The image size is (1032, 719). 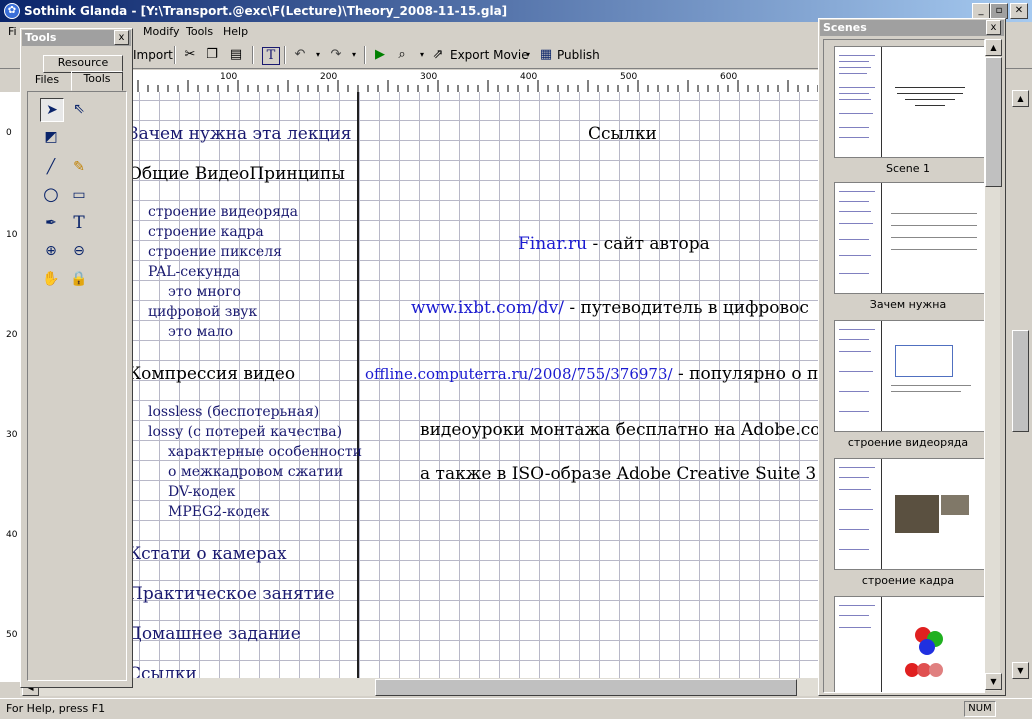 I want to click on restore-button: ▫, so click(x=999, y=11).